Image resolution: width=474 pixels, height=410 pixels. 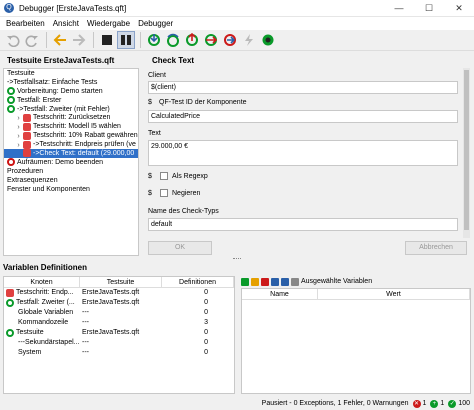 I want to click on tree-row: Fenster und Komponenten, so click(x=71, y=189).